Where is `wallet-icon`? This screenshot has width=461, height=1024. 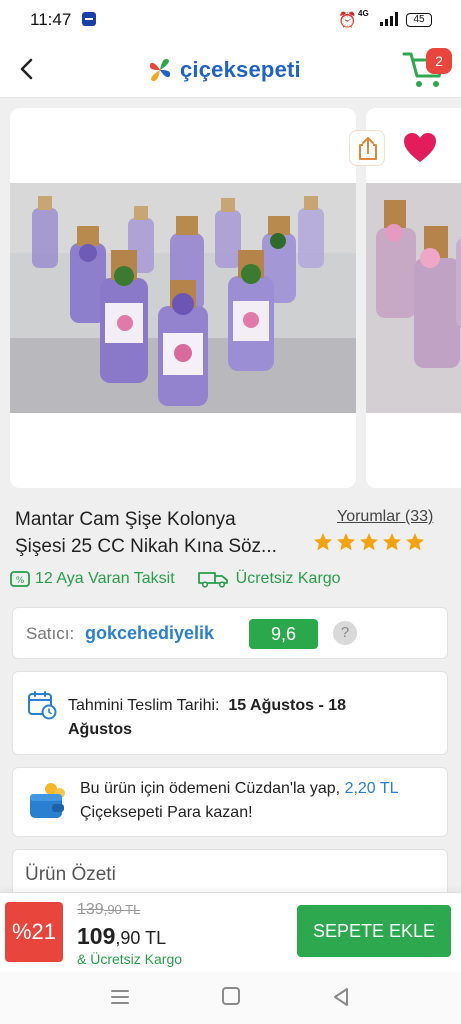
wallet-icon is located at coordinates (47, 800).